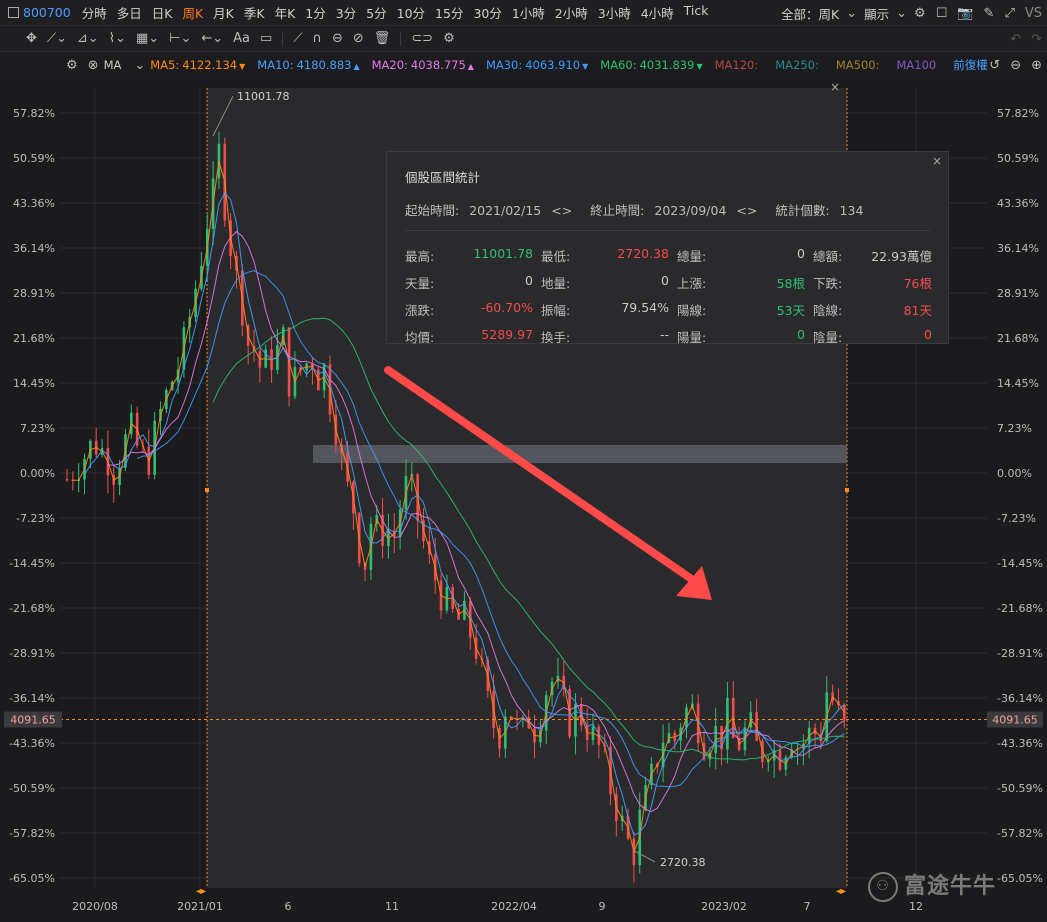 This screenshot has width=1047, height=922. Describe the element at coordinates (828, 256) in the screenshot. I see `stat-label: 總額:` at that location.